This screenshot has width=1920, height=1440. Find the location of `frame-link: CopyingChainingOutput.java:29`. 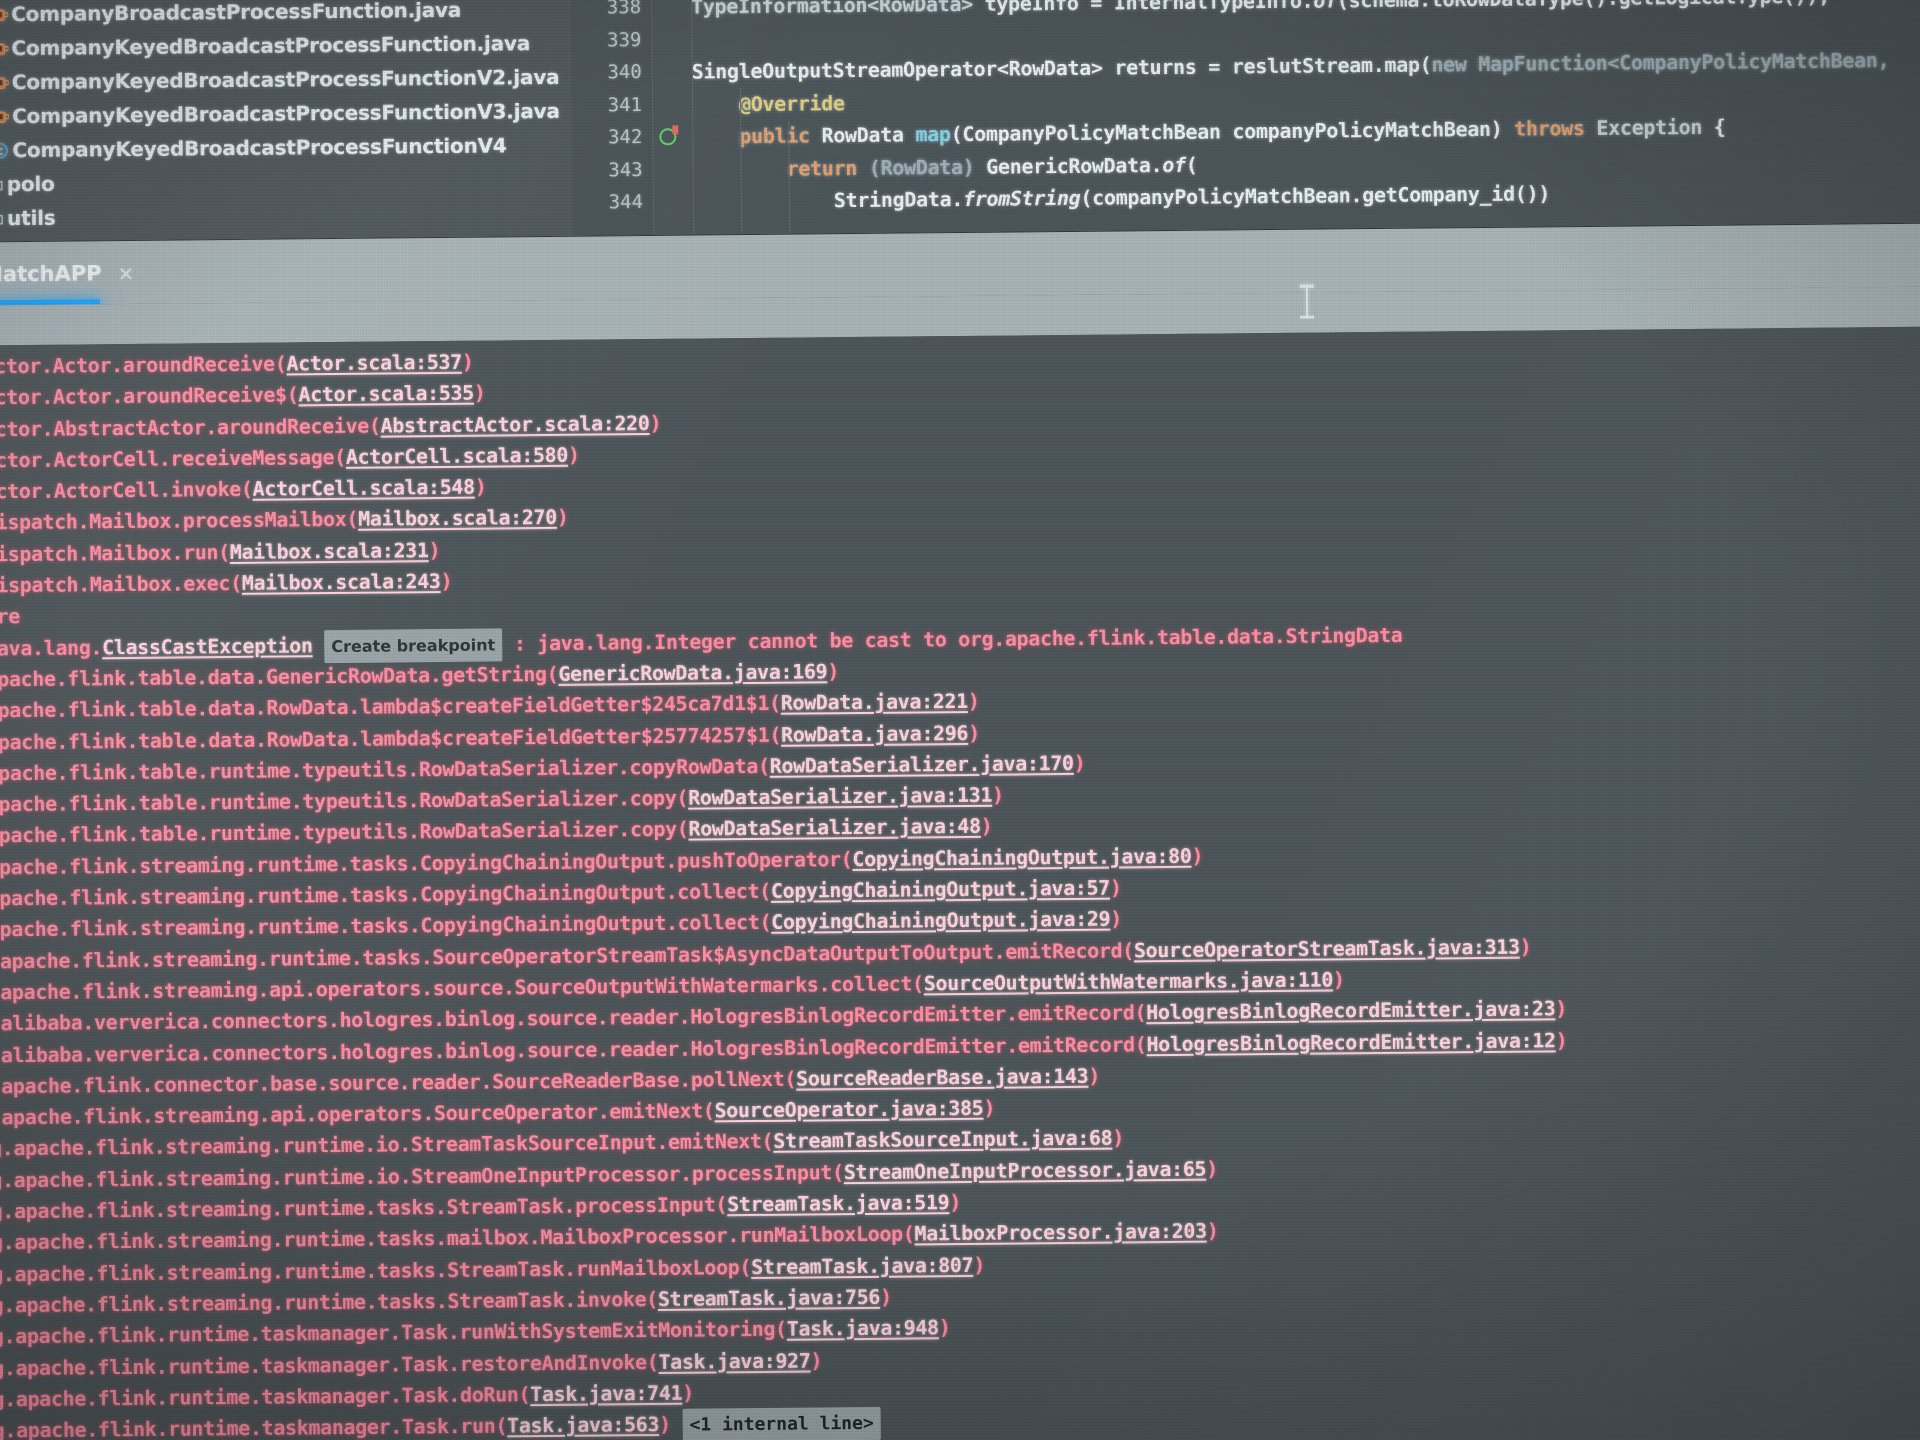

frame-link: CopyingChainingOutput.java:29 is located at coordinates (940, 920).